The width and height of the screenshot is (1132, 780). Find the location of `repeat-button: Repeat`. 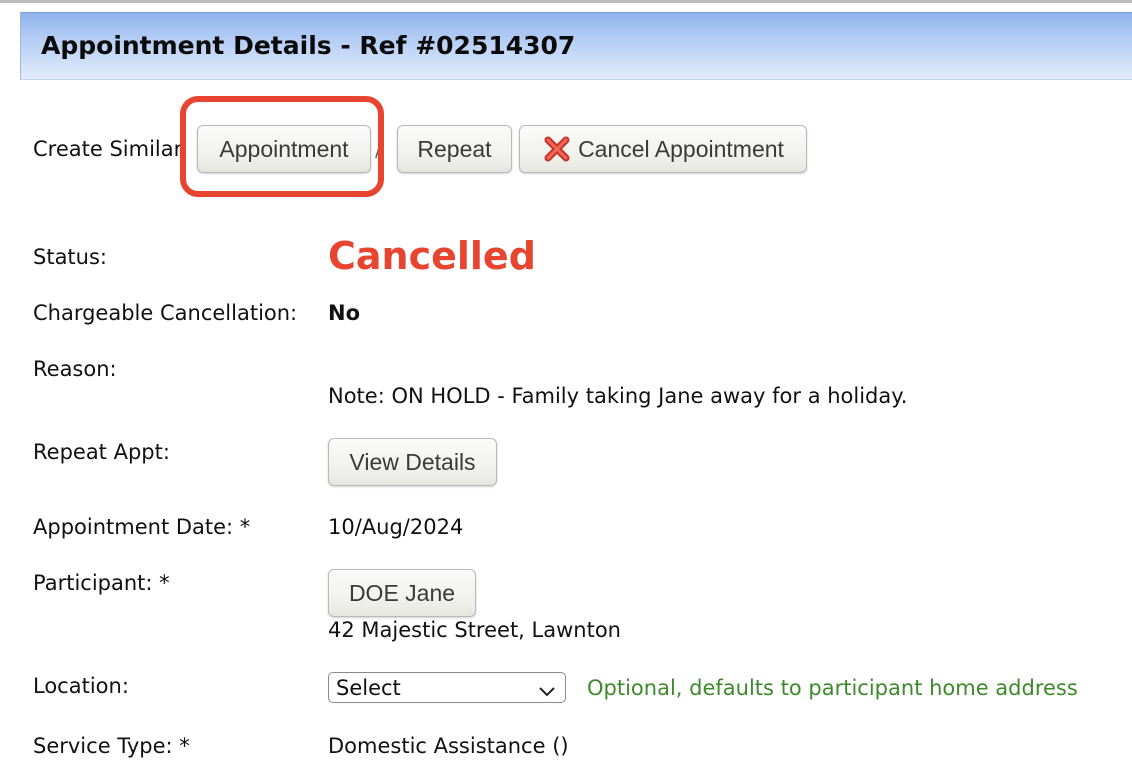

repeat-button: Repeat is located at coordinates (454, 149).